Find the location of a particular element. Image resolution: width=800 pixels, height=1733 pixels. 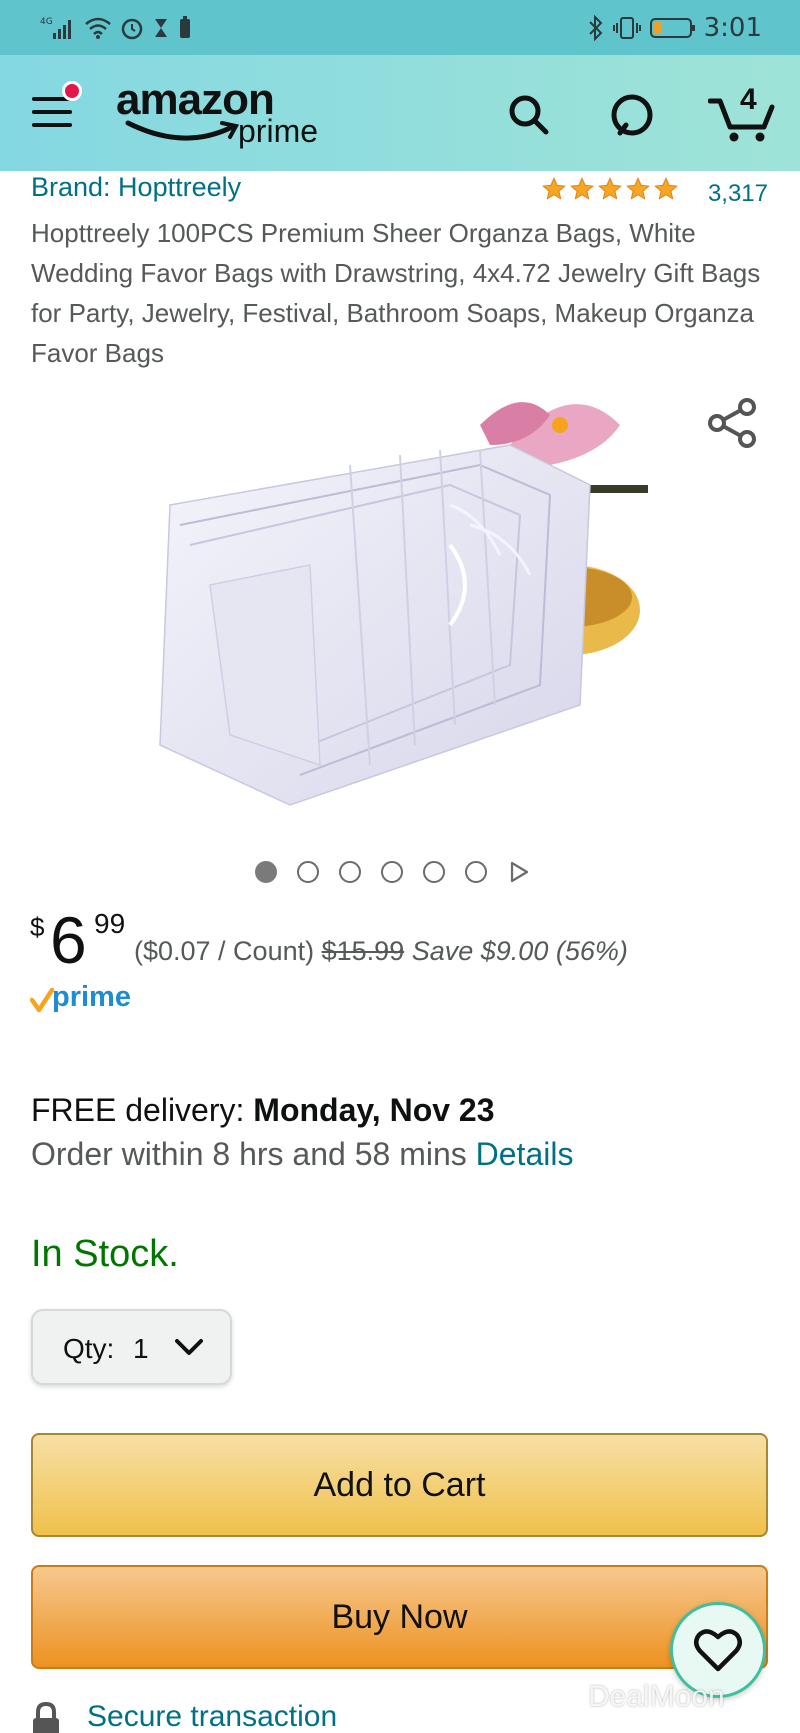

prime-badge: prime is located at coordinates (94, 998).